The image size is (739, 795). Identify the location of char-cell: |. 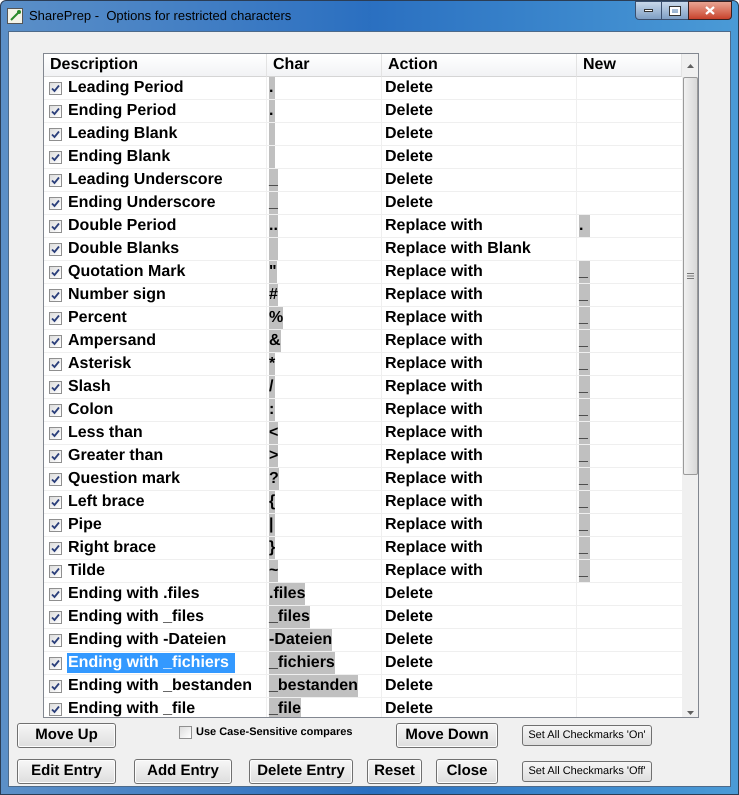
(272, 525).